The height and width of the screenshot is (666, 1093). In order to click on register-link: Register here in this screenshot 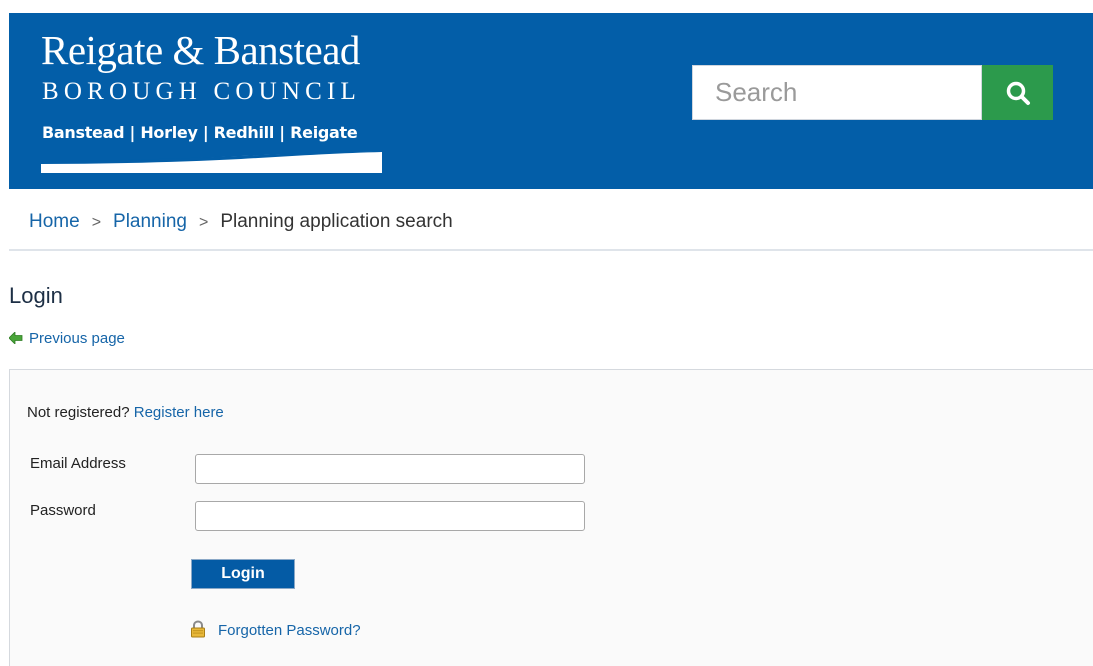, I will do `click(179, 412)`.